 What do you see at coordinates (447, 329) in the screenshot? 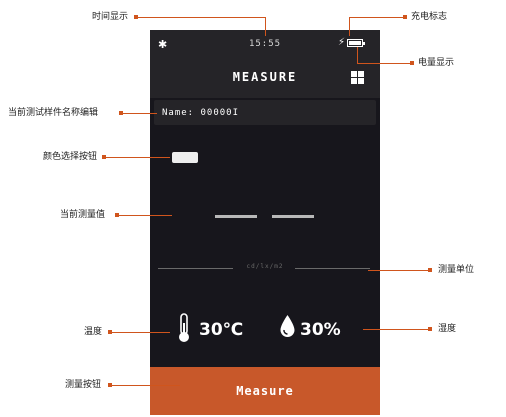
I see `label-humidity: 湿度` at bounding box center [447, 329].